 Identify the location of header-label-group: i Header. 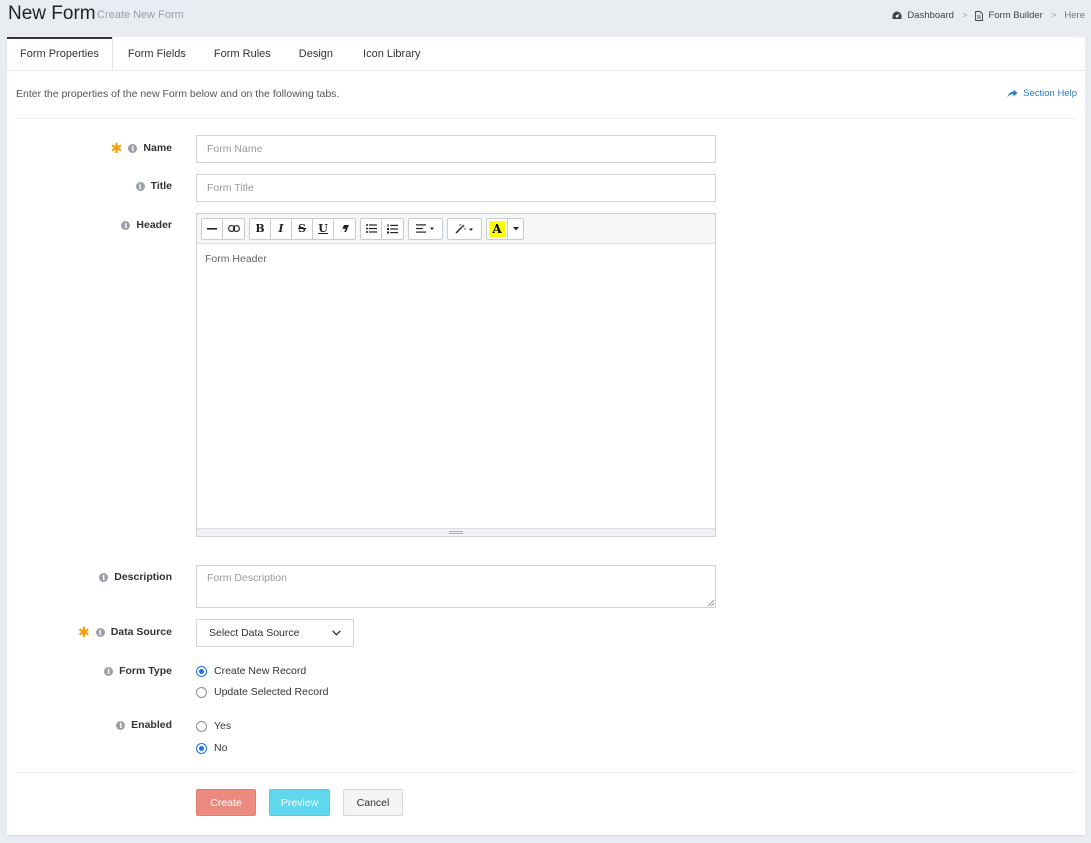
(146, 225).